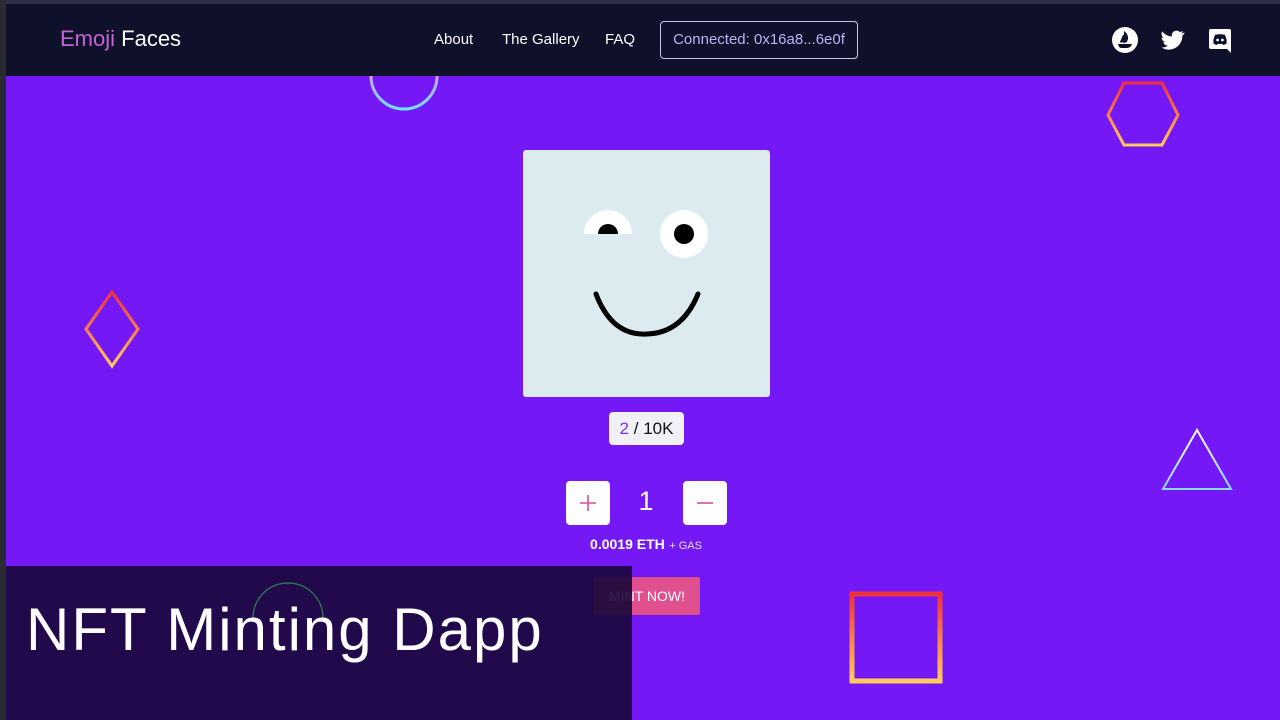  I want to click on price-value: 0.0019 ETH, so click(627, 544).